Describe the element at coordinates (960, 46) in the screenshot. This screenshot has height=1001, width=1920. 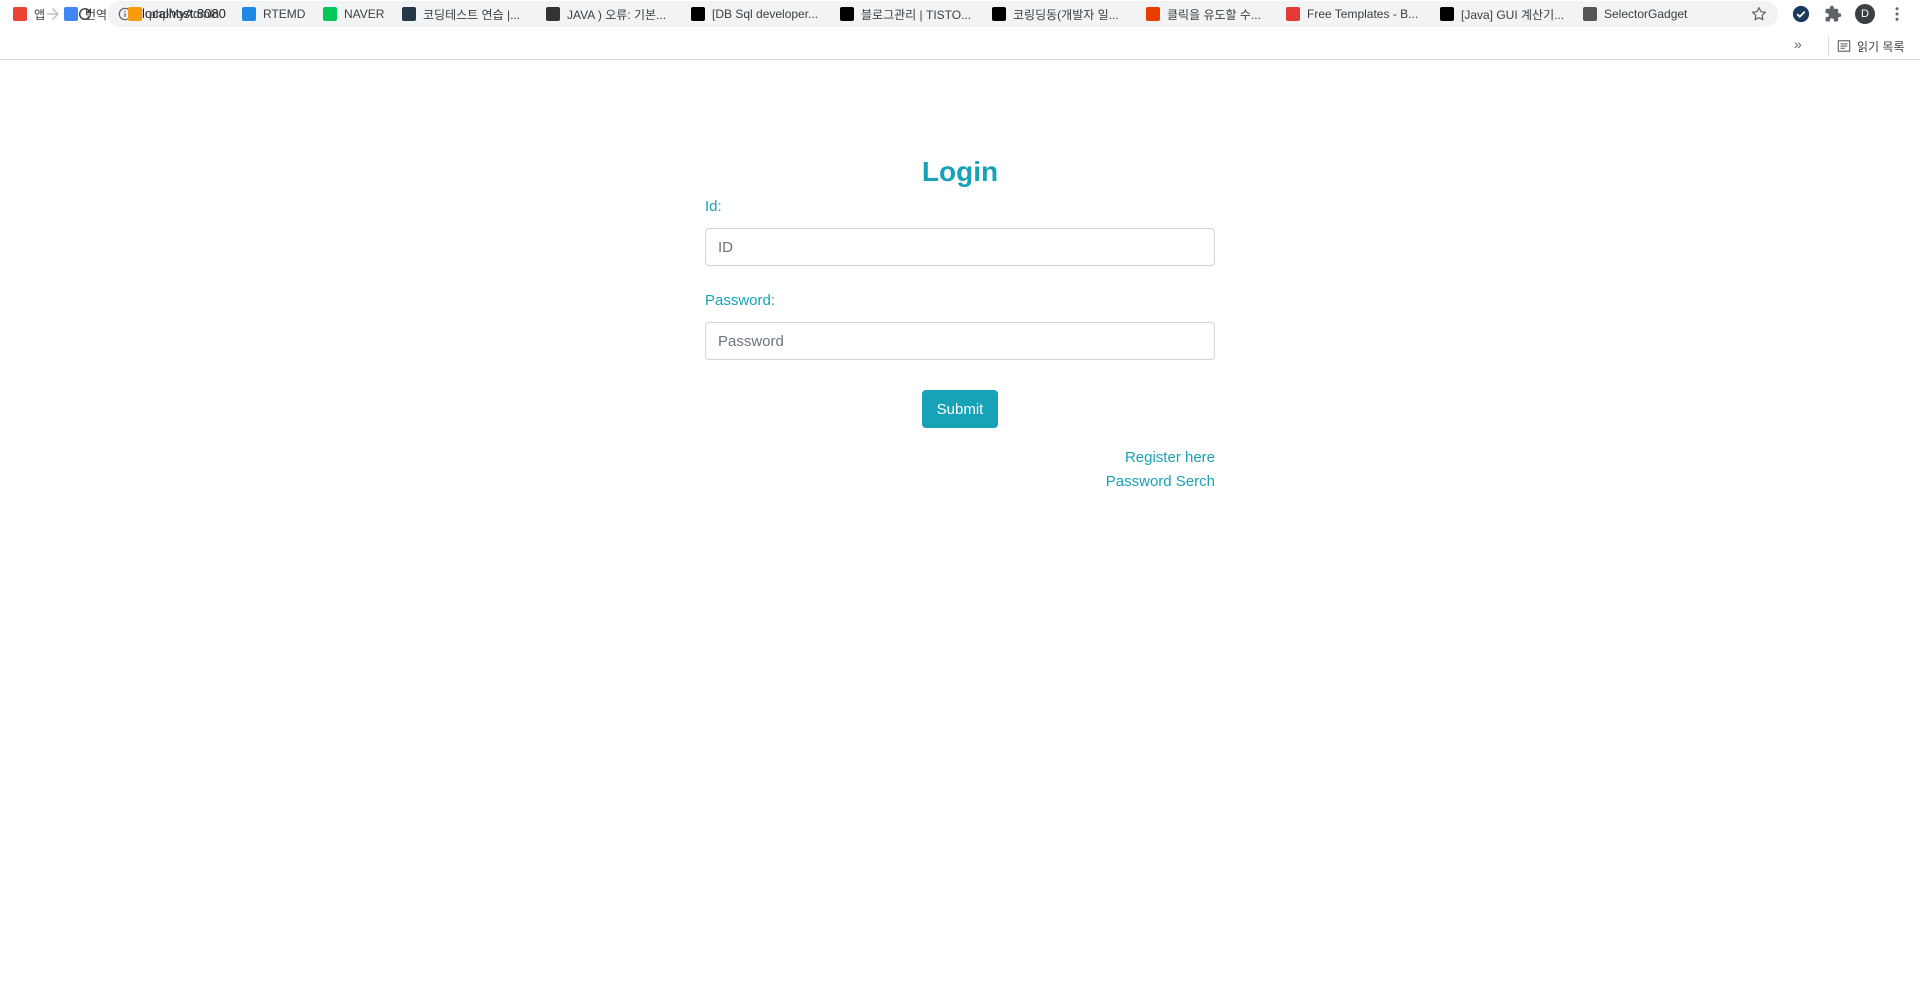
I see `bookmarks-bar` at that location.